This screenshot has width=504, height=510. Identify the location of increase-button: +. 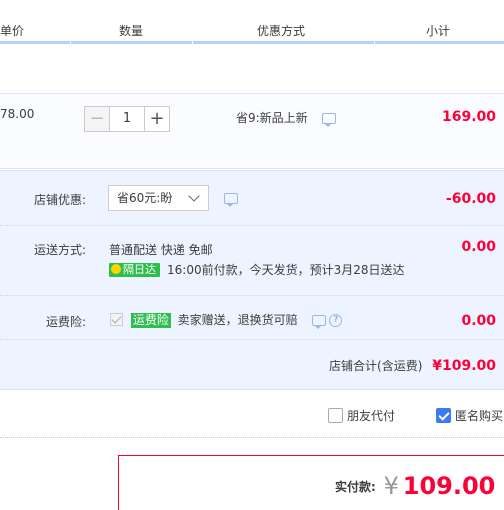
(157, 119).